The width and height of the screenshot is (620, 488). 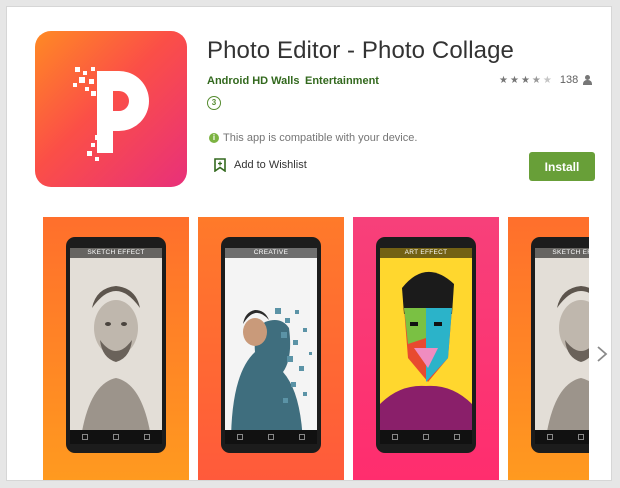 What do you see at coordinates (360, 50) in the screenshot?
I see `app-title: Photo Editor - Photo Collage` at bounding box center [360, 50].